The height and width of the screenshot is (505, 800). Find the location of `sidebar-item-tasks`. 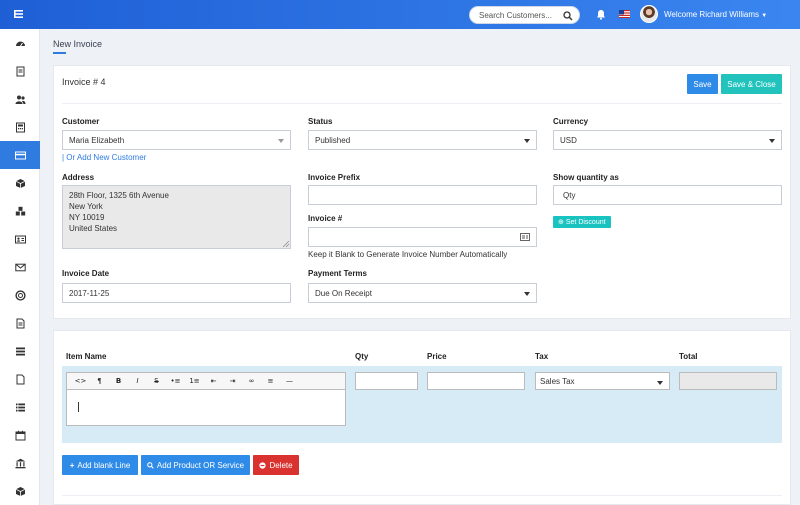

sidebar-item-tasks is located at coordinates (20, 407).